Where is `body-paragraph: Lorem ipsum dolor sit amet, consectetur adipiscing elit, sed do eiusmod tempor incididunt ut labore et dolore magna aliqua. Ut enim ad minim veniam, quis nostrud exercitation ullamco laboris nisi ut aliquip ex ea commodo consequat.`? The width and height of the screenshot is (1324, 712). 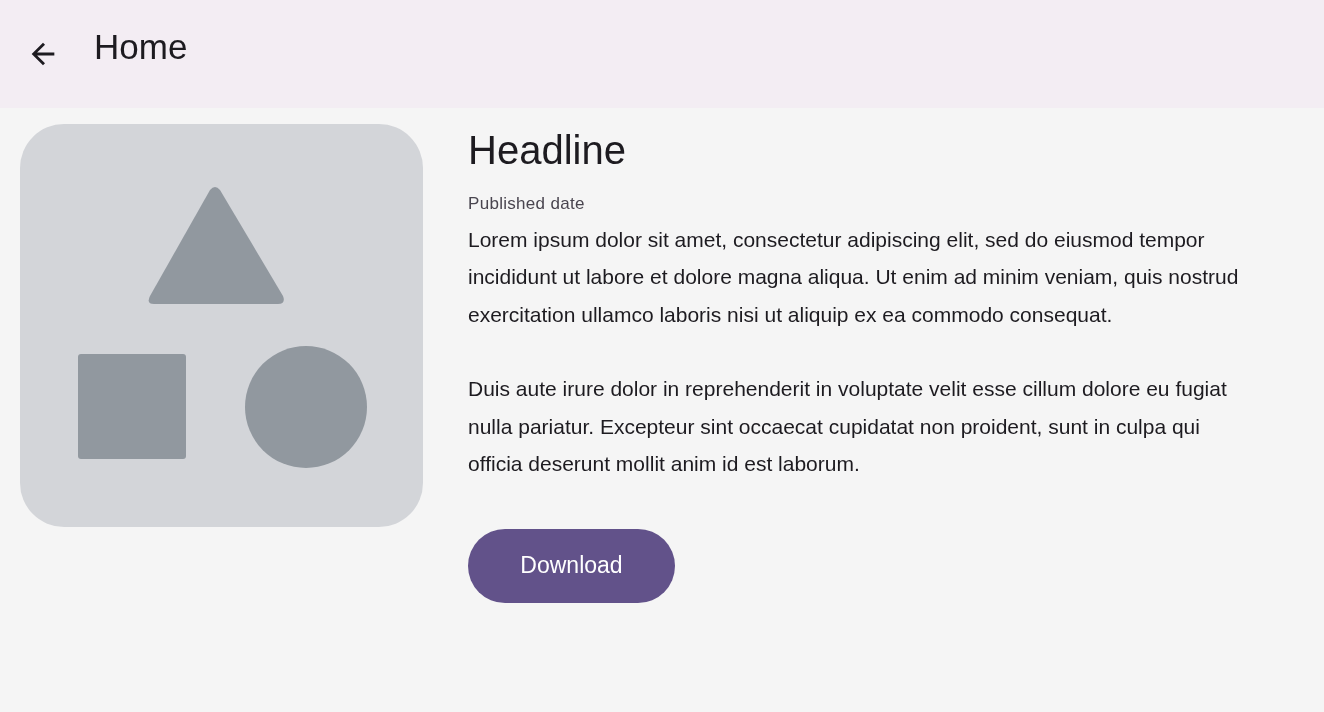 body-paragraph: Lorem ipsum dolor sit amet, consectetur adipiscing elit, sed do eiusmod tempor incididunt ut labore et dolore magna aliqua. Ut enim ad minim veniam, quis nostrud exercitation ullamco laboris nisi ut aliquip ex ea commodo consequat. is located at coordinates (854, 277).